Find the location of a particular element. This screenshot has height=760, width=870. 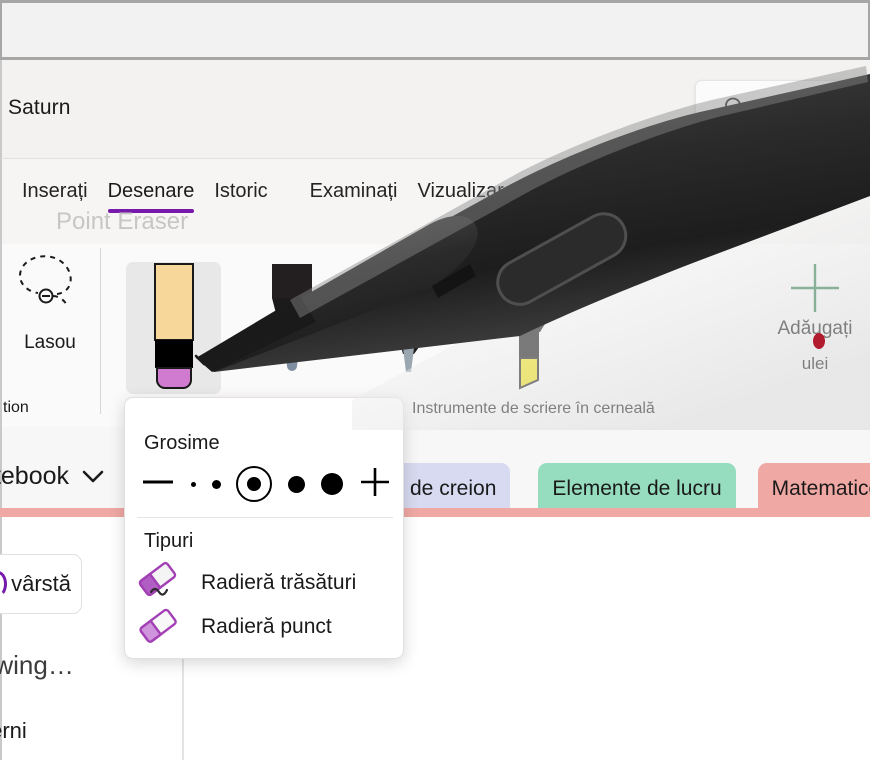

types-heading: Tipuri is located at coordinates (169, 541).